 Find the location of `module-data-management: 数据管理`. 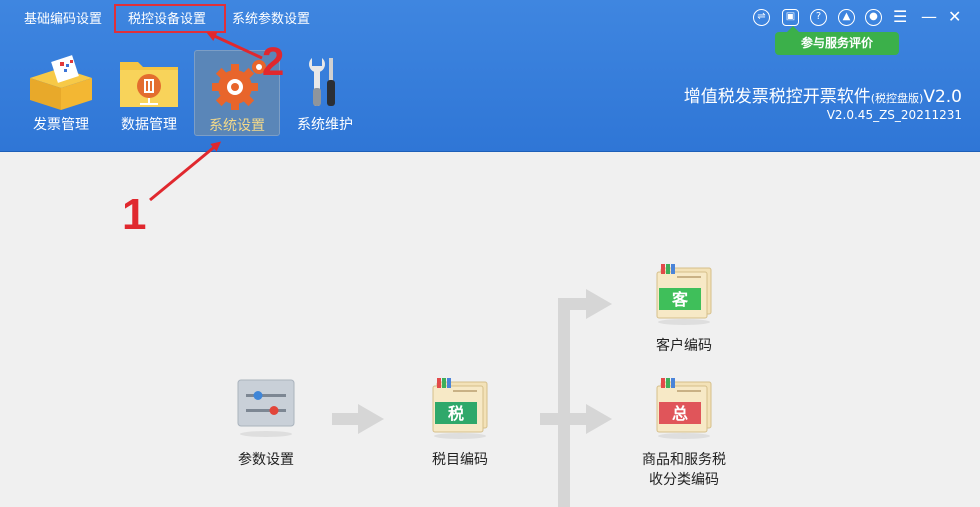

module-data-management: 数据管理 is located at coordinates (149, 93).